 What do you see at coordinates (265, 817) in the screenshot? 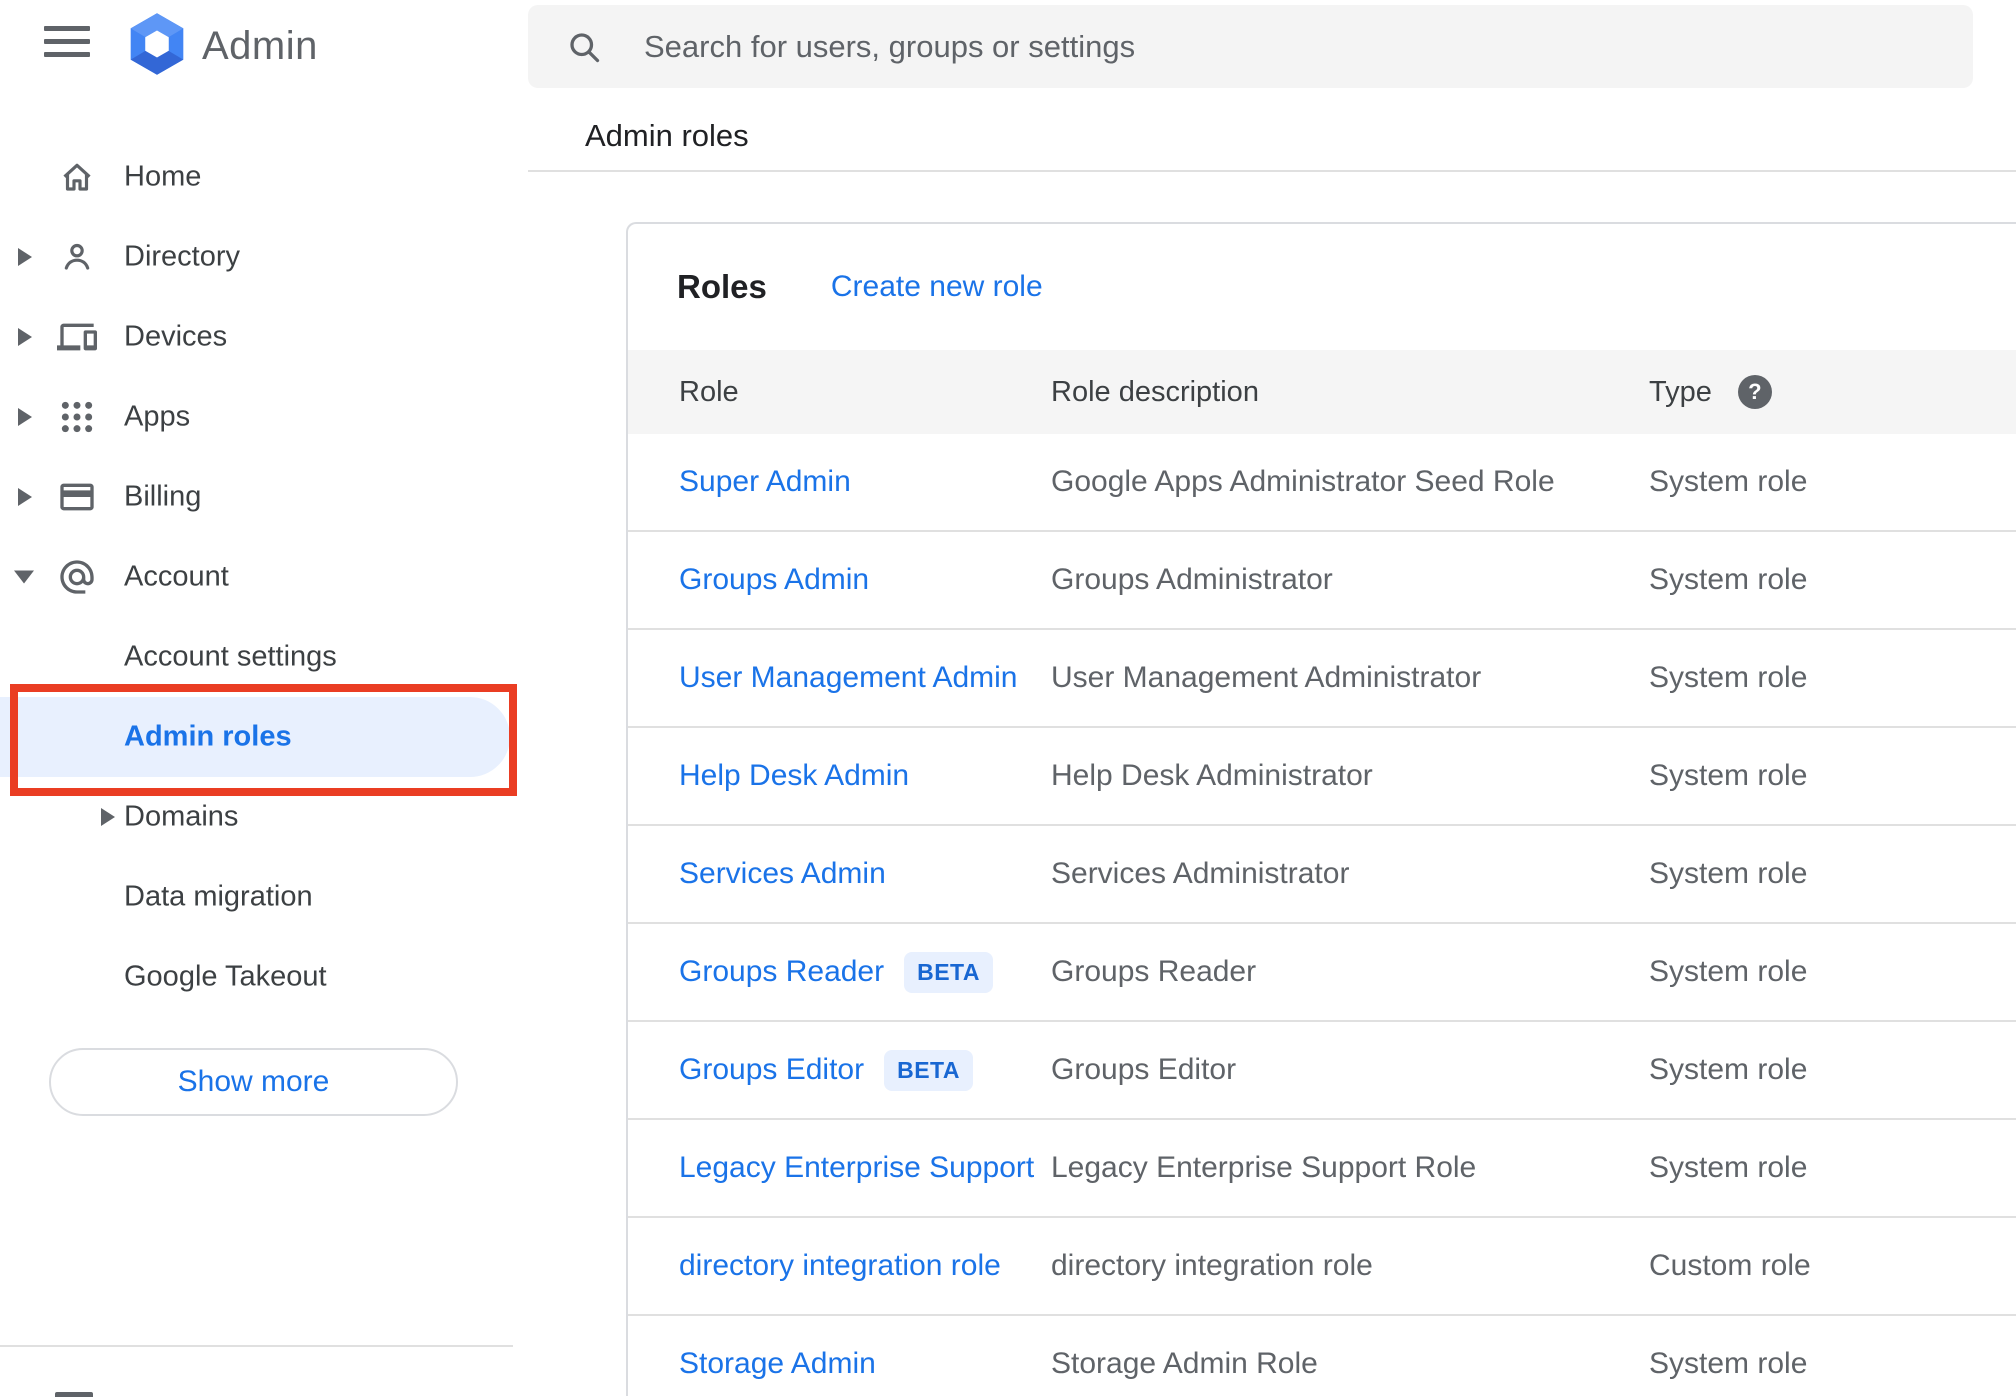
I see `sidebar-item-domains: Domains` at bounding box center [265, 817].